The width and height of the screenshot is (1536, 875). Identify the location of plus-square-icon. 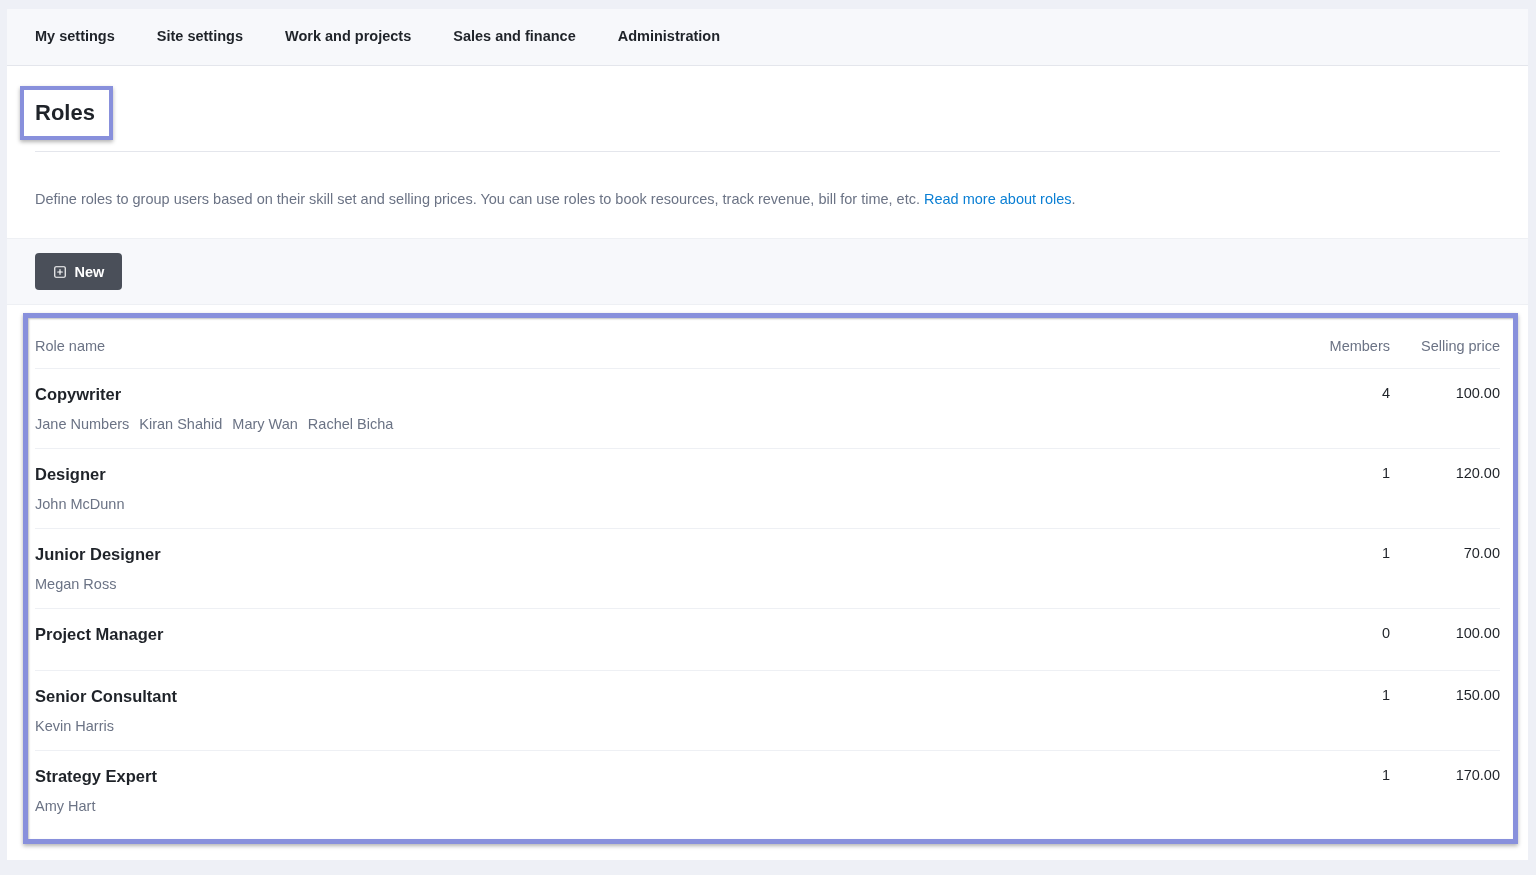
(59, 271).